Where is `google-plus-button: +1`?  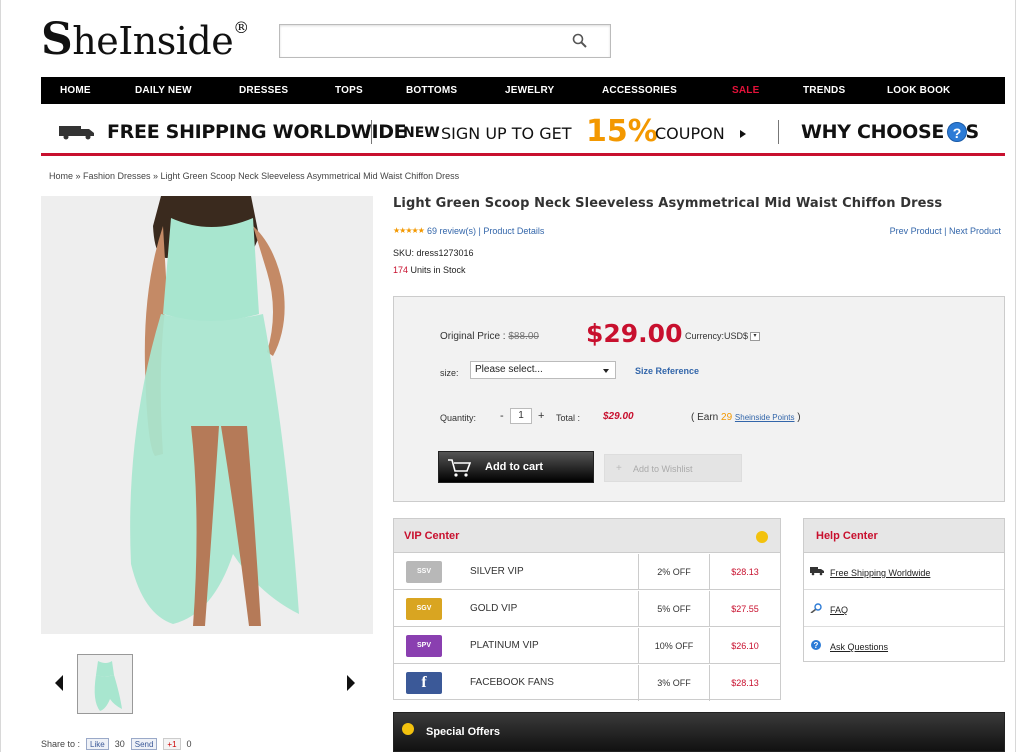
google-plus-button: +1 is located at coordinates (172, 744).